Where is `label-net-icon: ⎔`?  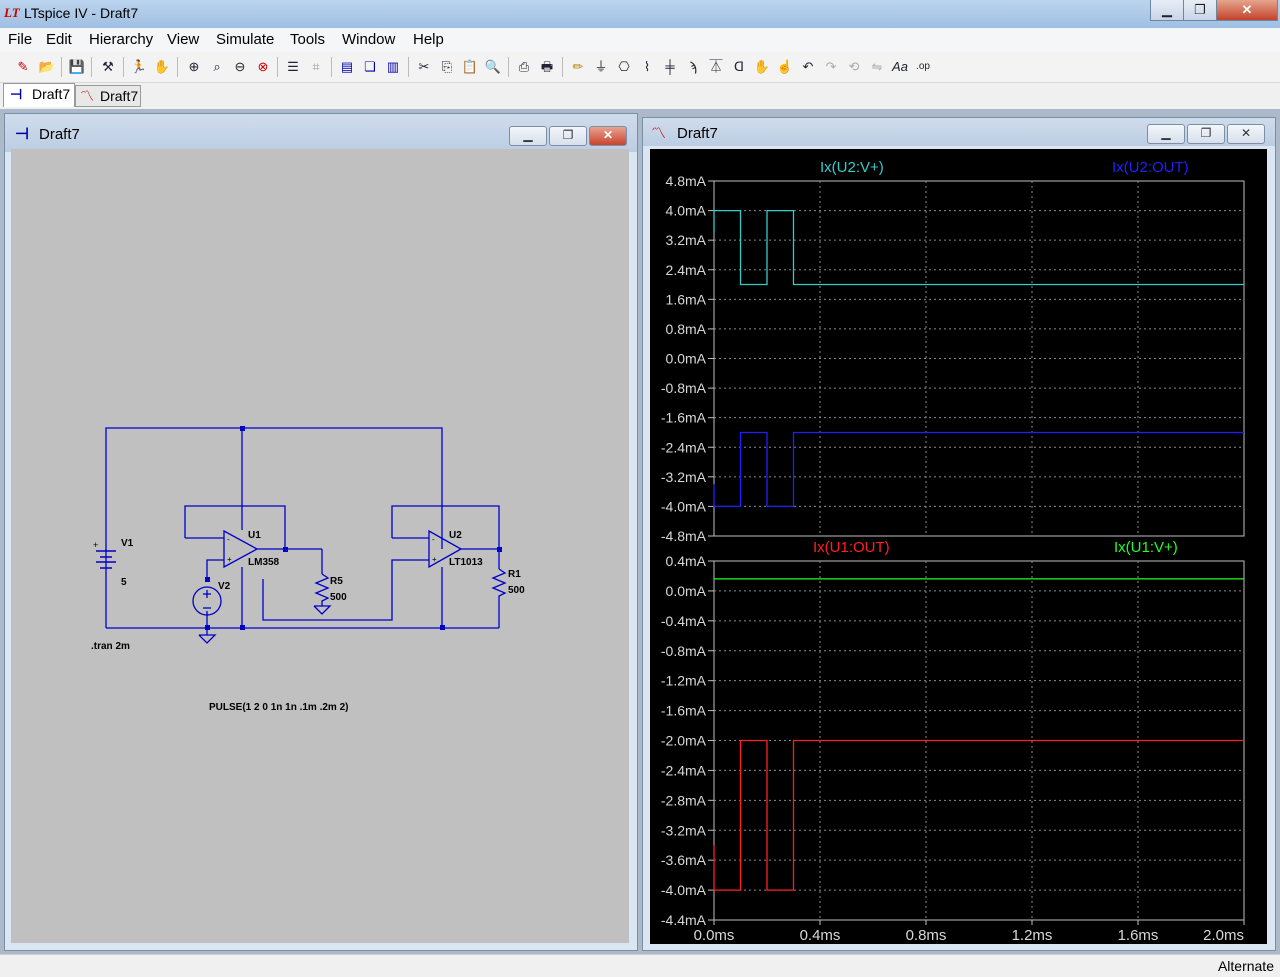 label-net-icon: ⎔ is located at coordinates (624, 67).